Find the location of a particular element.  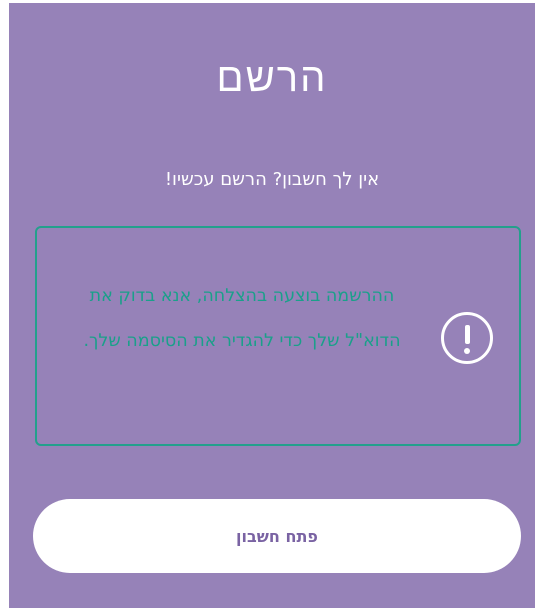

exclamation-dot is located at coordinates (467, 351).